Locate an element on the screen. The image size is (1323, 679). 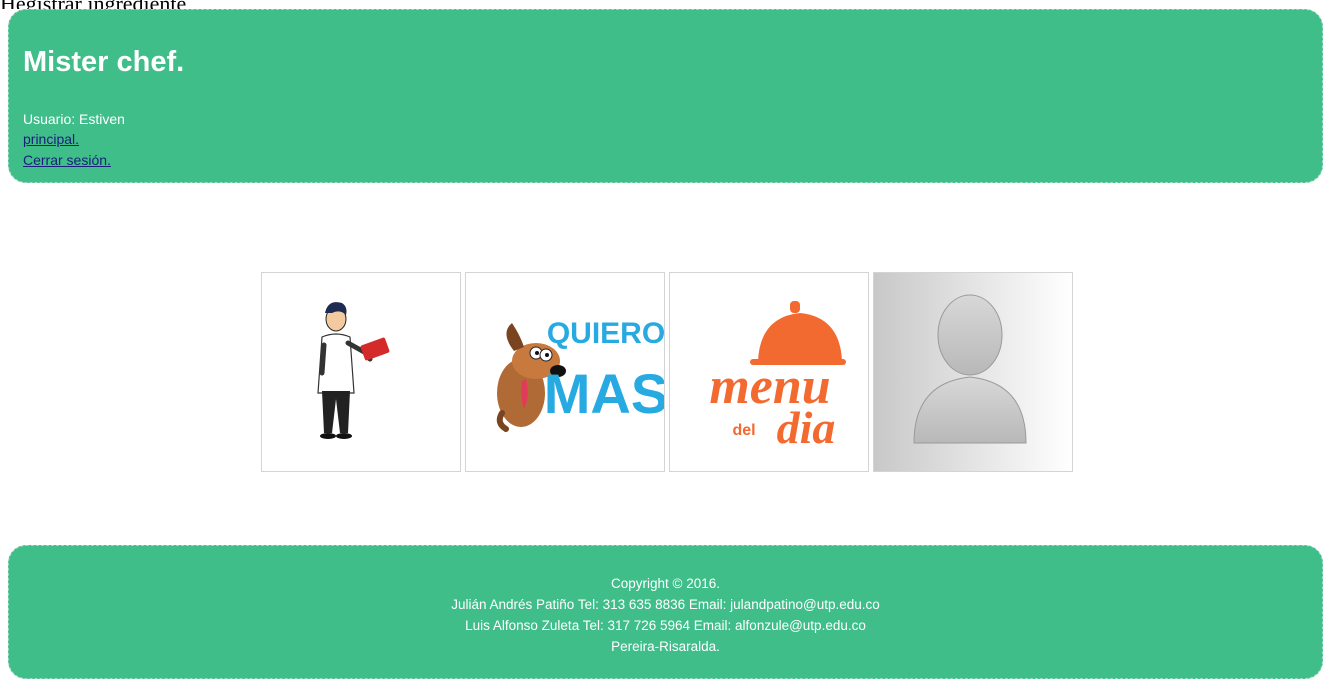
quiero-mas-tile: QUIERO MAS is located at coordinates (565, 372).